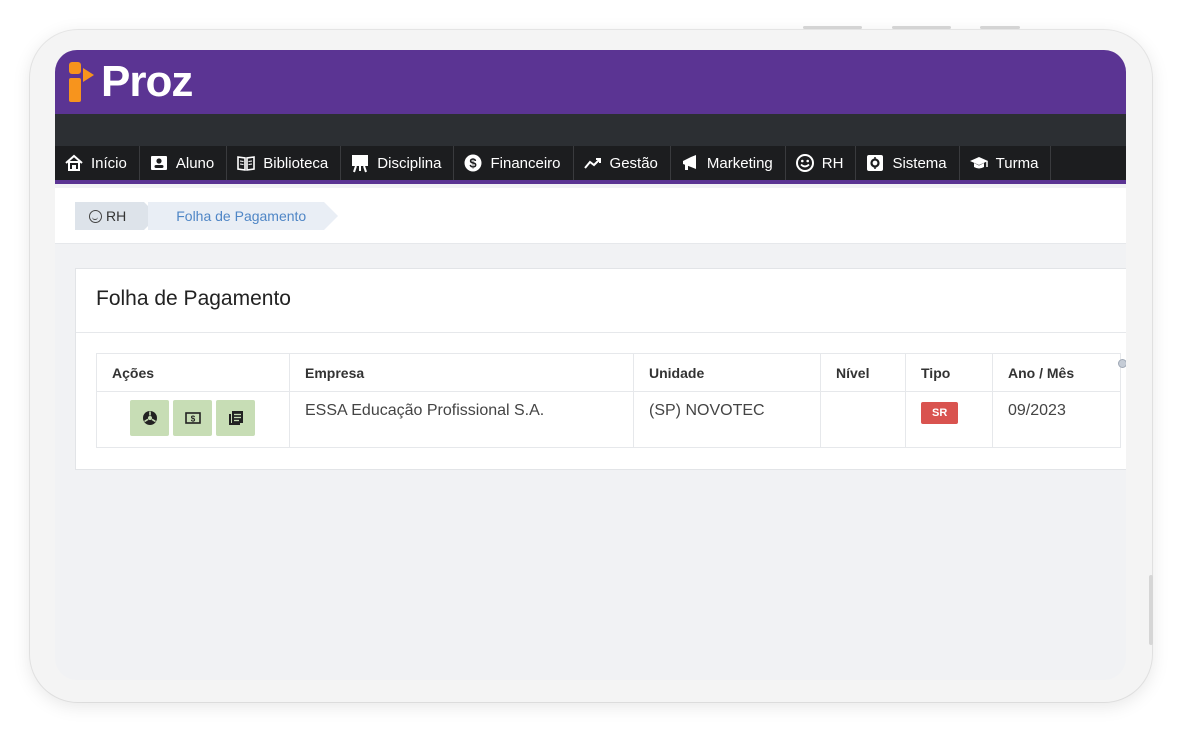 The height and width of the screenshot is (736, 1185). I want to click on graduation-cap-icon, so click(979, 163).